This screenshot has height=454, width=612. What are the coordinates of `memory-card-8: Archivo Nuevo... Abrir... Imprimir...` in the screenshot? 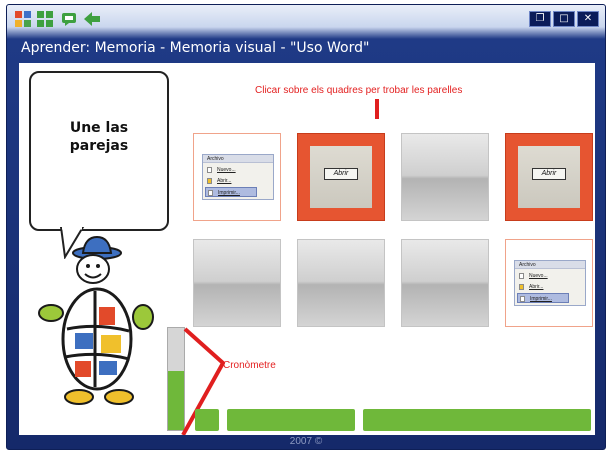 It's located at (549, 283).